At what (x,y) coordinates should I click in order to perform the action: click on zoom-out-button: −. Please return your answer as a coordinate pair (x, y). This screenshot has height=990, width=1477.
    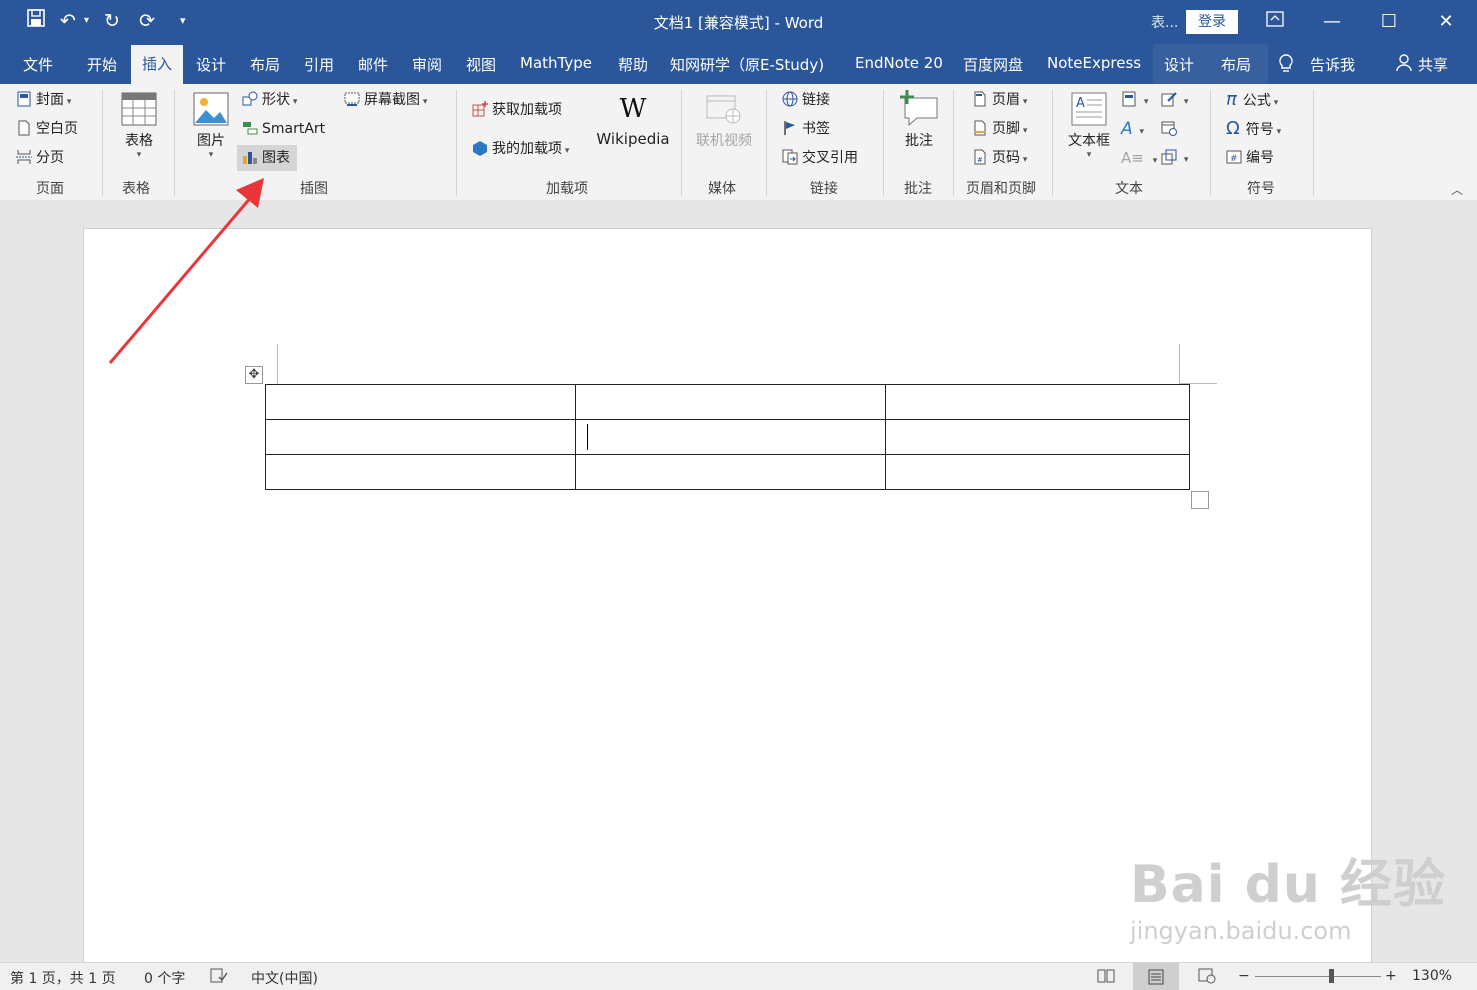
    Looking at the image, I should click on (1244, 976).